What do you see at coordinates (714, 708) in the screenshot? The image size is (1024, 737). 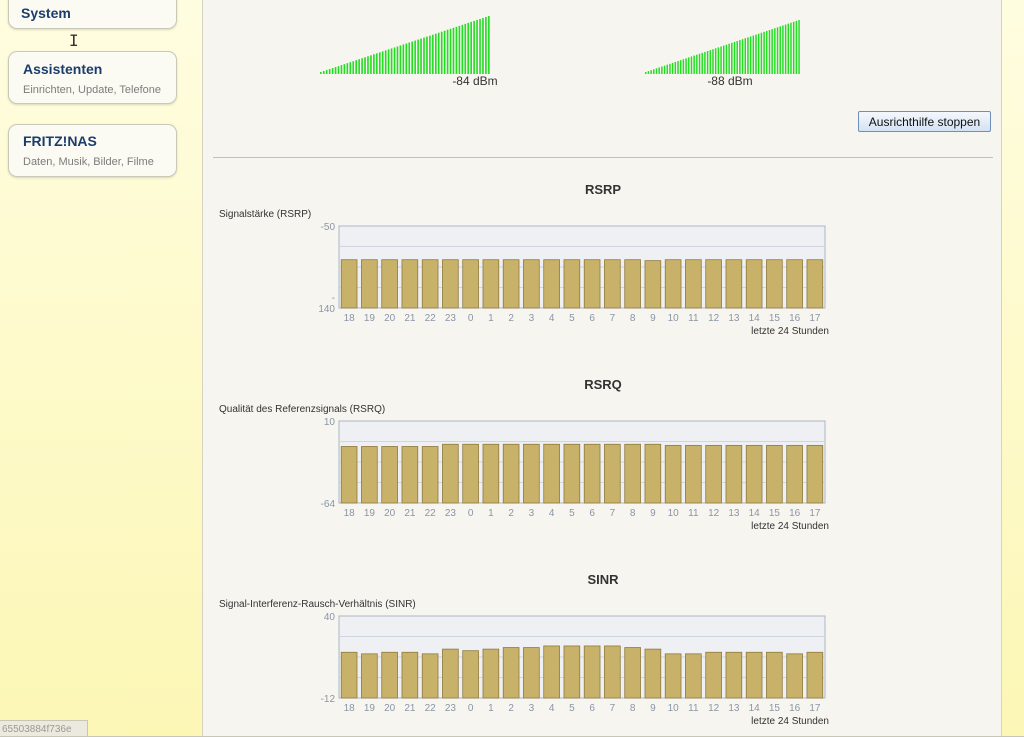 I see `chart-sinr-xtick: 12` at bounding box center [714, 708].